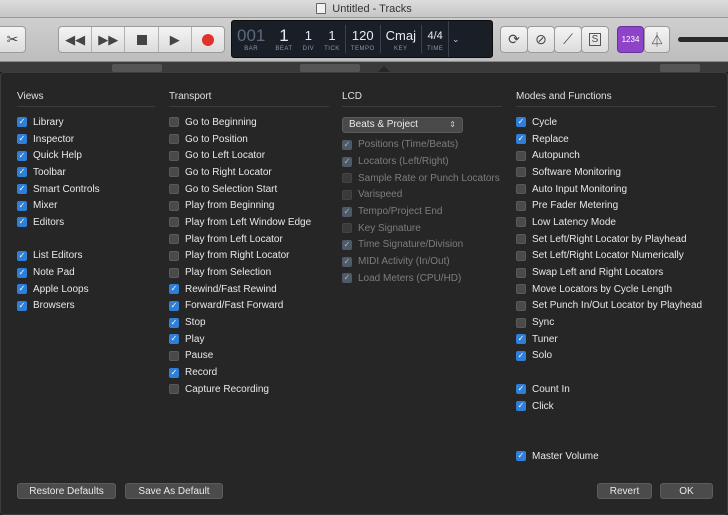 Image resolution: width=728 pixels, height=515 pixels. What do you see at coordinates (86, 189) in the screenshot?
I see `views-smart-controls-option: Smart Controls` at bounding box center [86, 189].